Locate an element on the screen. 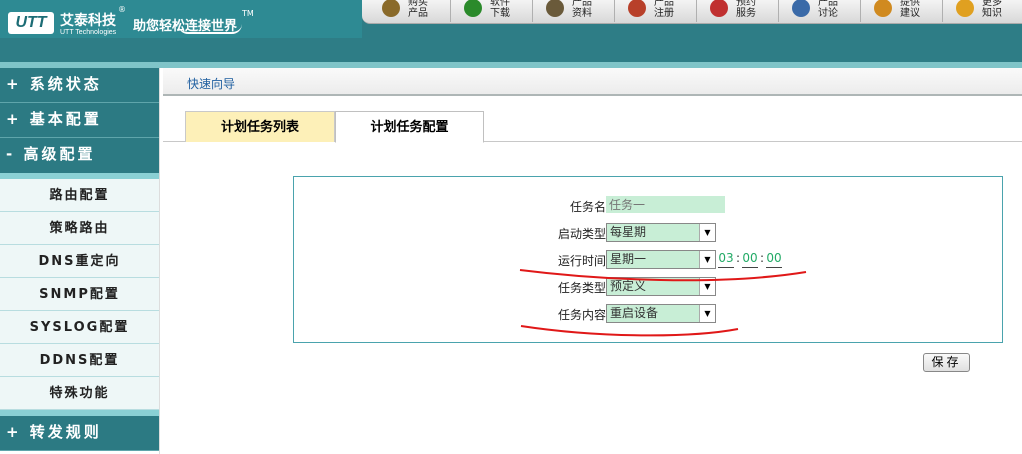 This screenshot has width=1022, height=454. sidebar-item-dns-redirect: DNS重定向 is located at coordinates (79, 261).